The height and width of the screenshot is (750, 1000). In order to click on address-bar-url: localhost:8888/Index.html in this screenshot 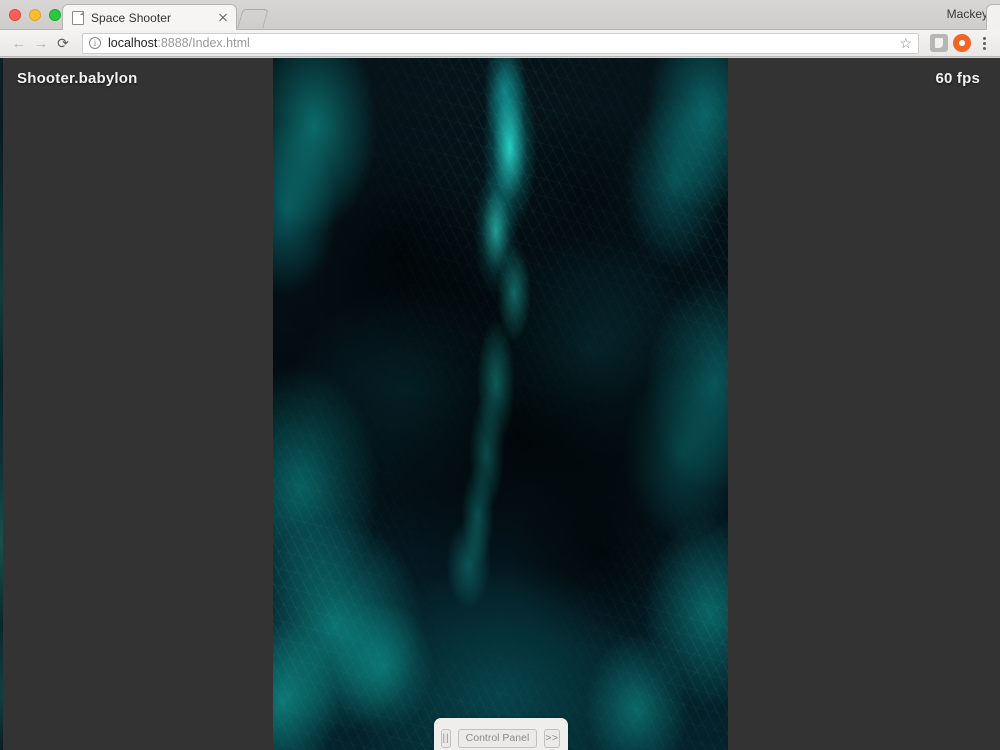, I will do `click(500, 43)`.